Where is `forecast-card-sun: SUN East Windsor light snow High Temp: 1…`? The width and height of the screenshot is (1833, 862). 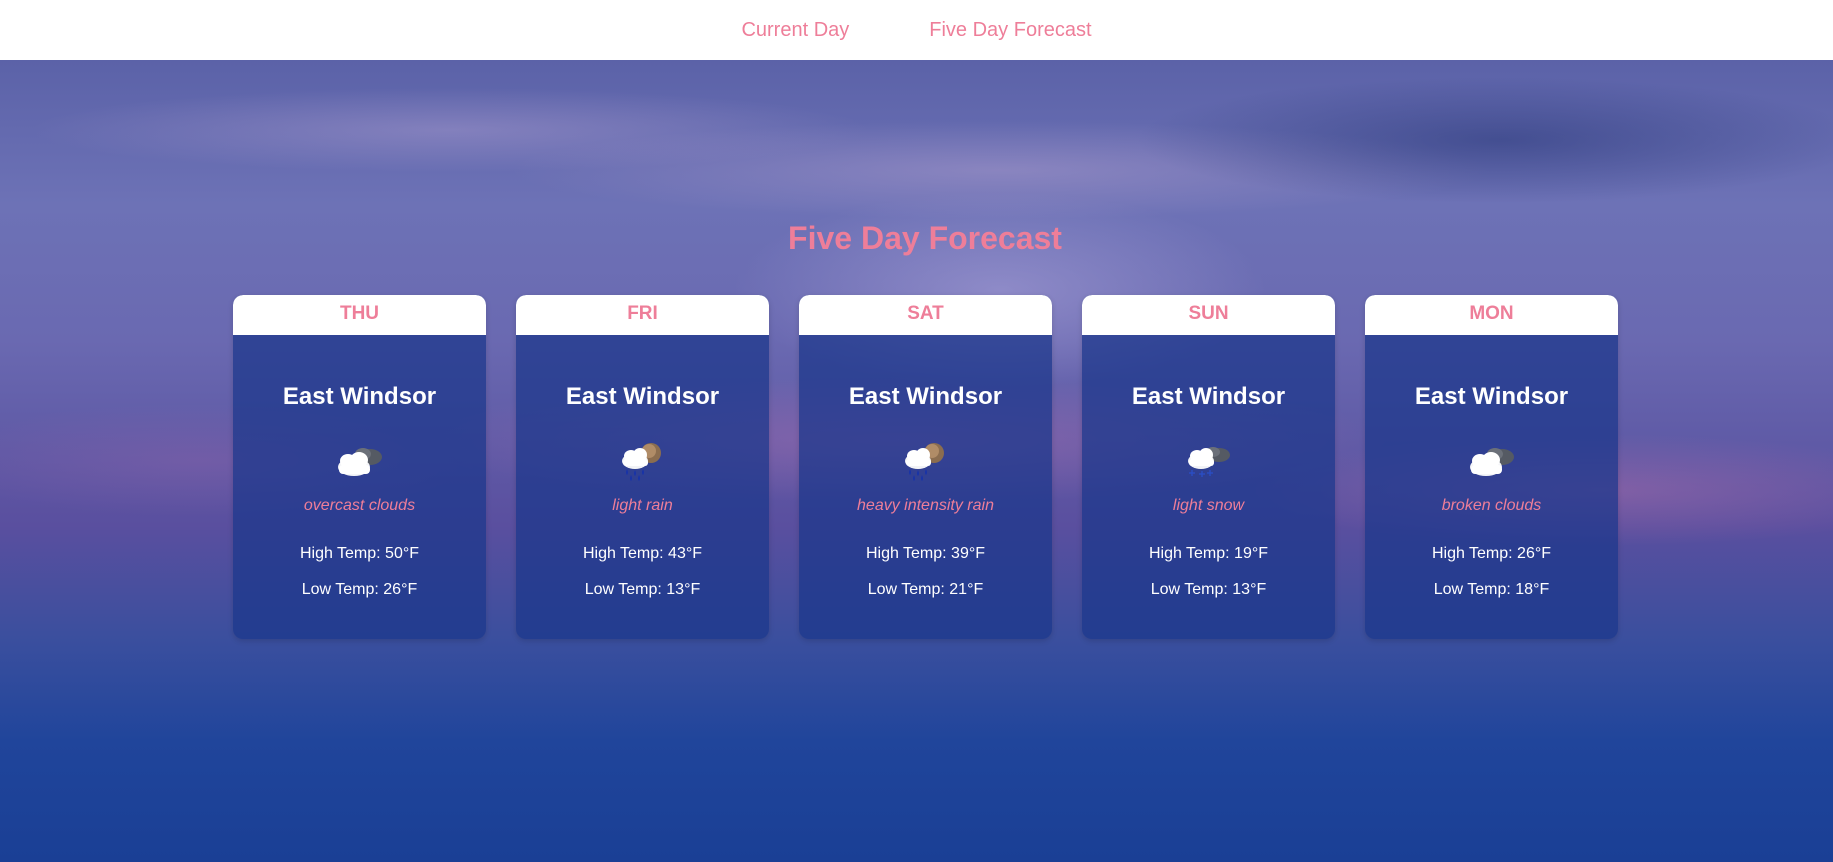
forecast-card-sun: SUN East Windsor light snow High Temp: 1… is located at coordinates (1208, 467).